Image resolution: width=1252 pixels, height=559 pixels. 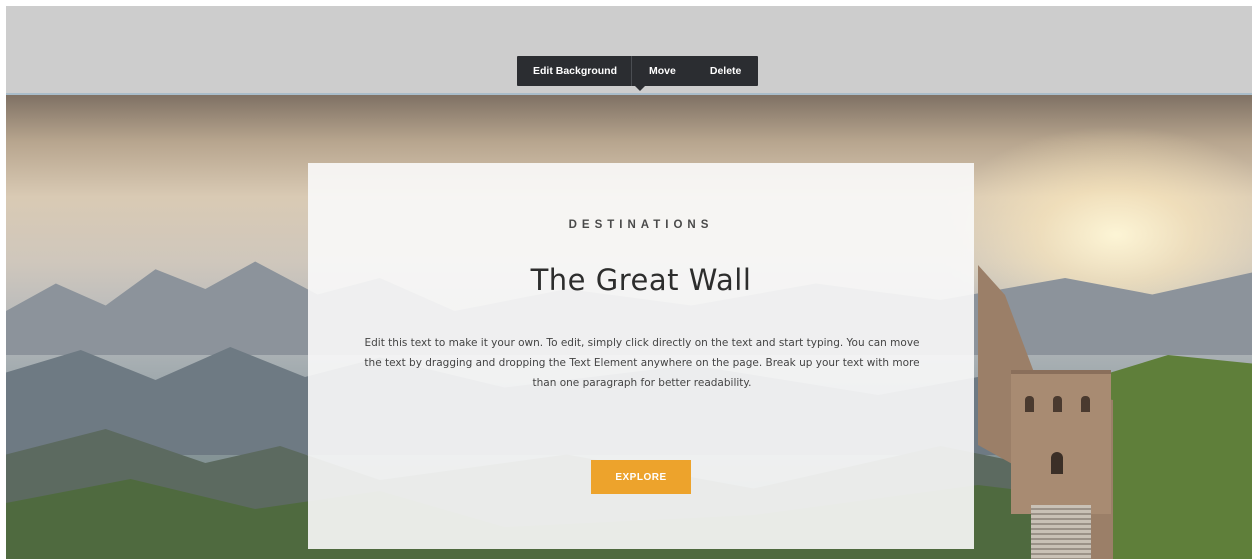 I want to click on watchtower, so click(x=1061, y=442).